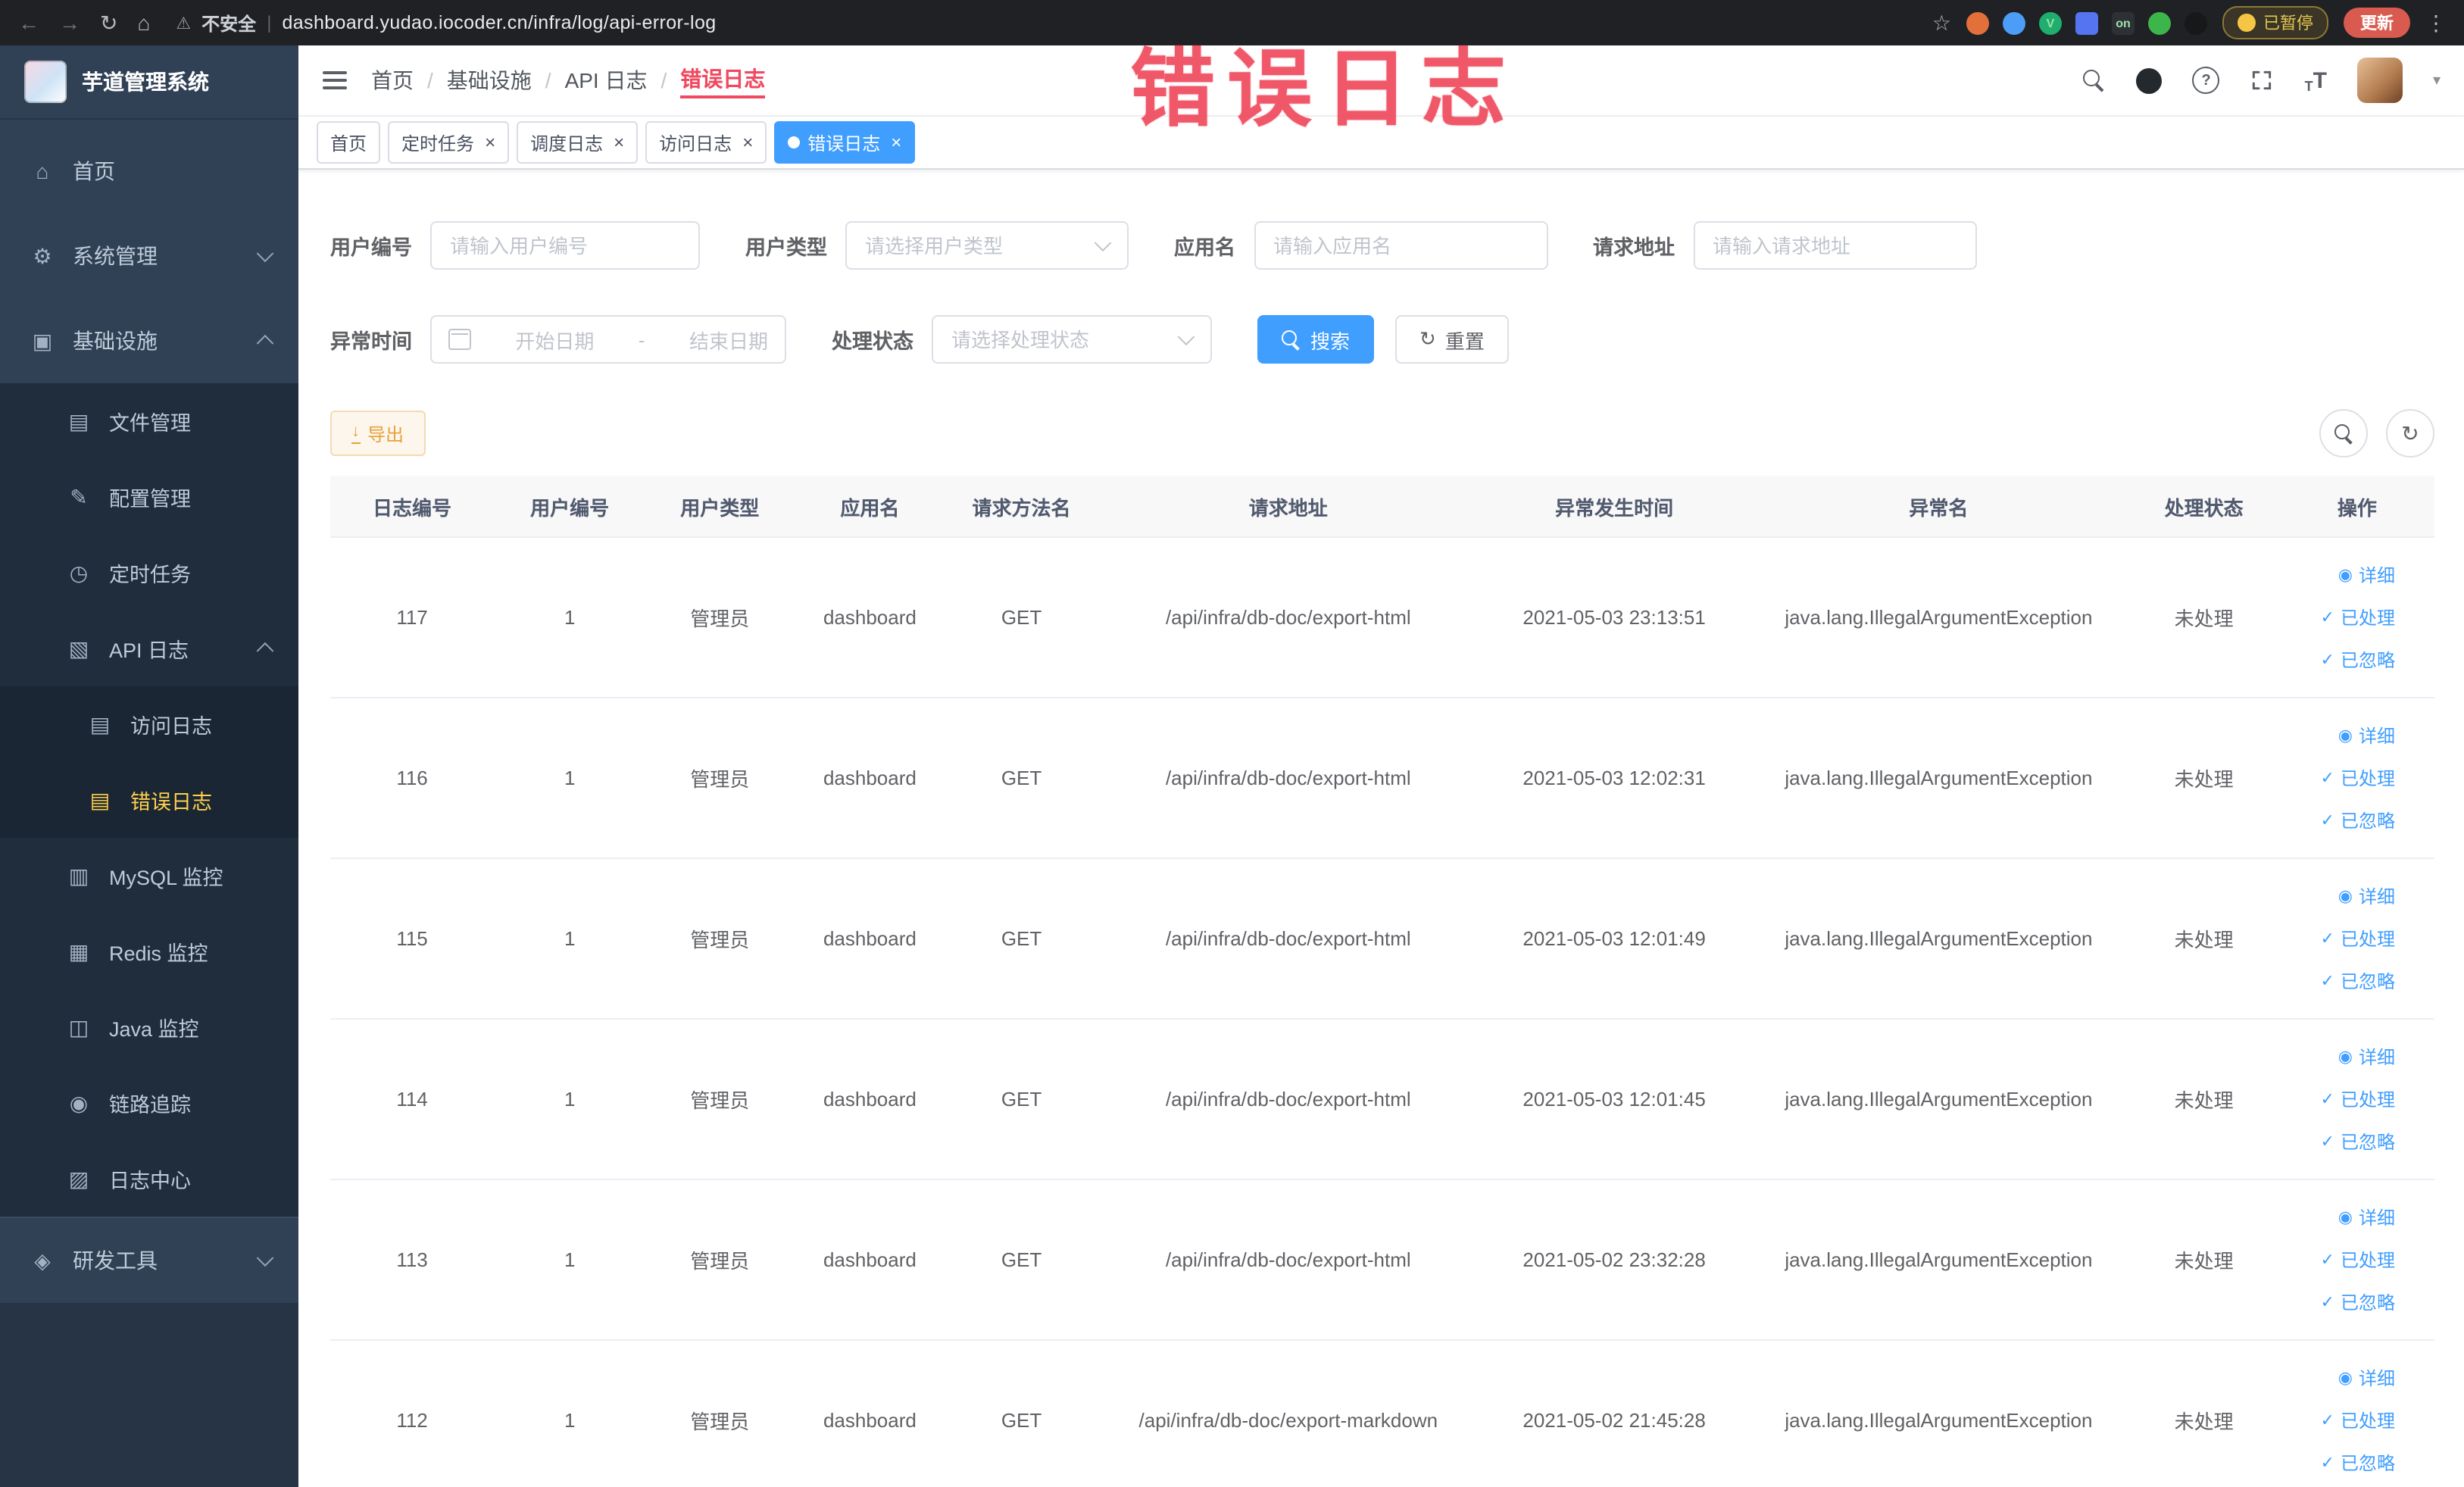 The height and width of the screenshot is (1487, 2464). I want to click on avatar-caret-icon: ▾, so click(2437, 80).